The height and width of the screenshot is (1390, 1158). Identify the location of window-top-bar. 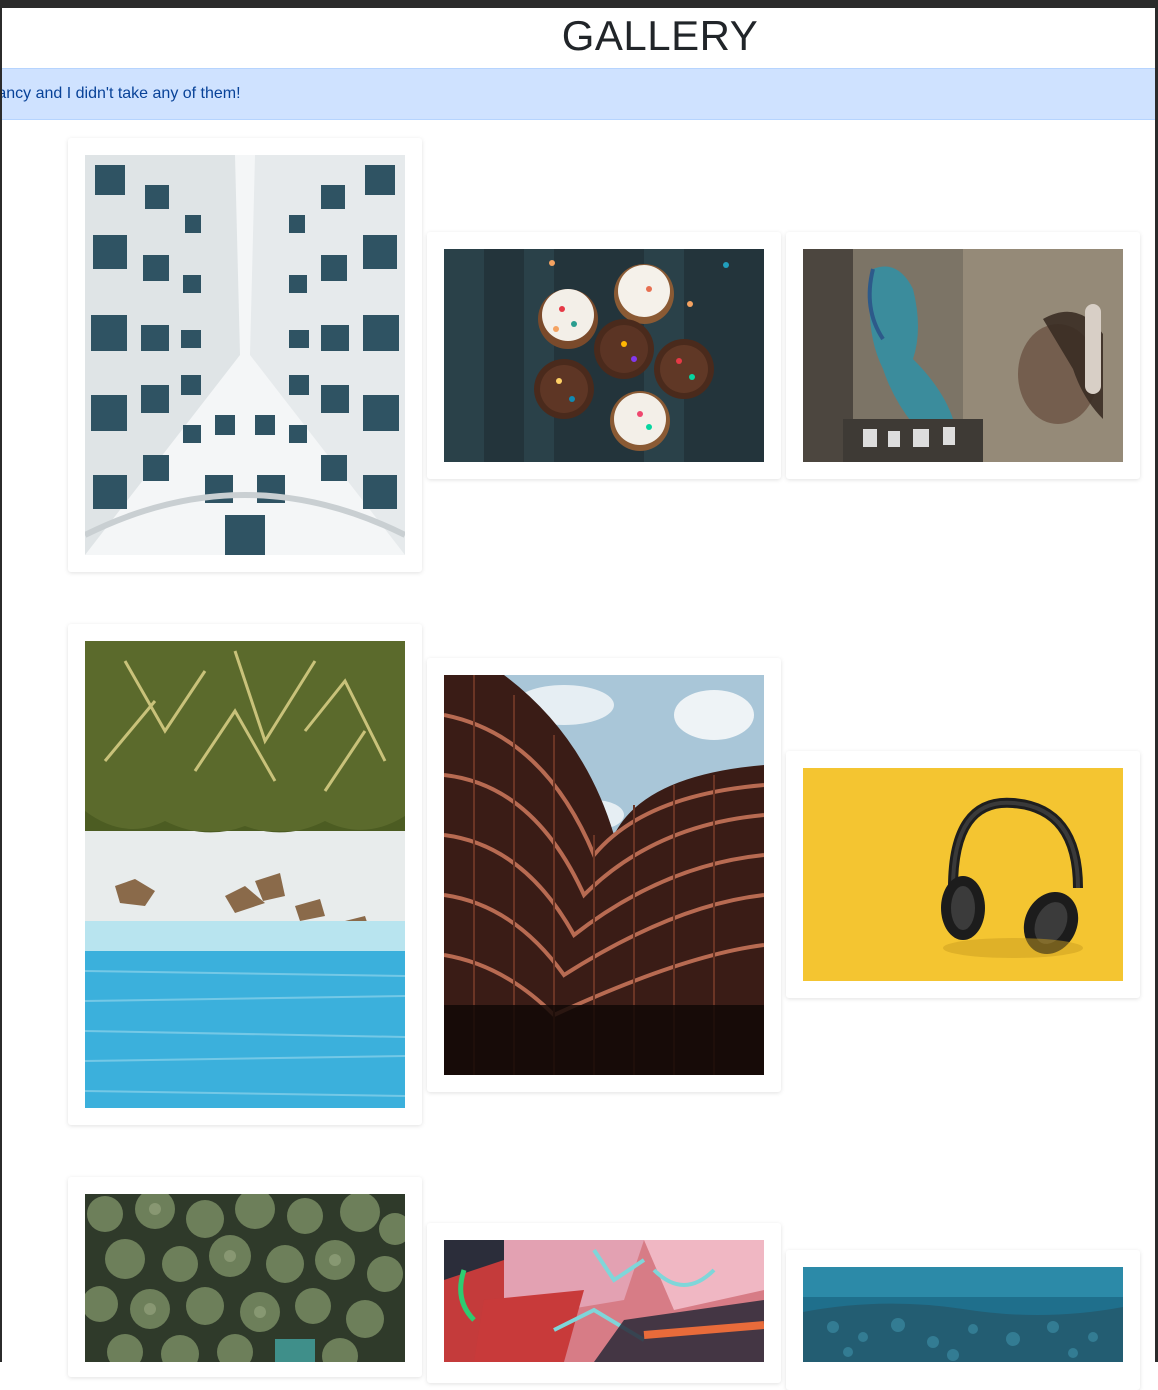
(579, 4).